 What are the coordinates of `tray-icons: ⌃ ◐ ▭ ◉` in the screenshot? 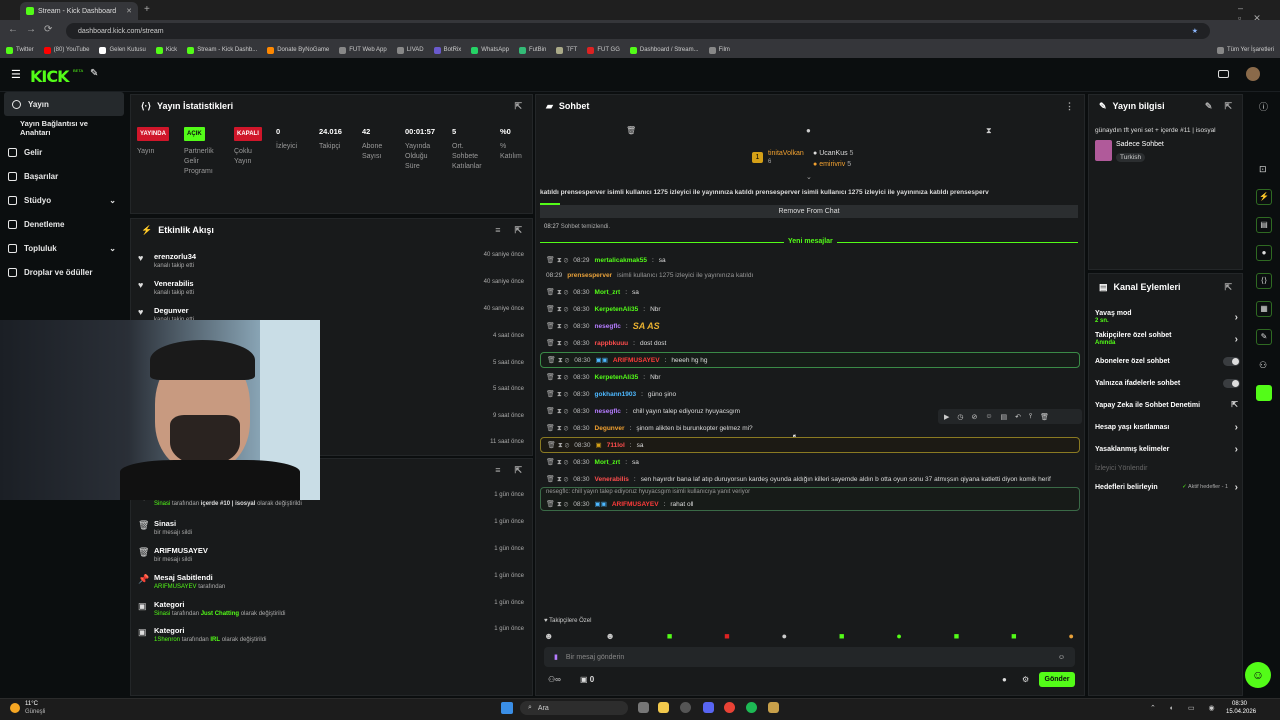 It's located at (1185, 708).